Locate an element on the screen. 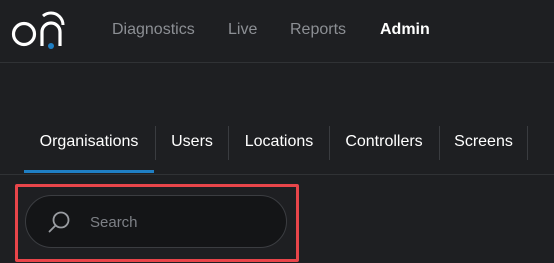 The height and width of the screenshot is (263, 554). tab-screens: Screens is located at coordinates (483, 142).